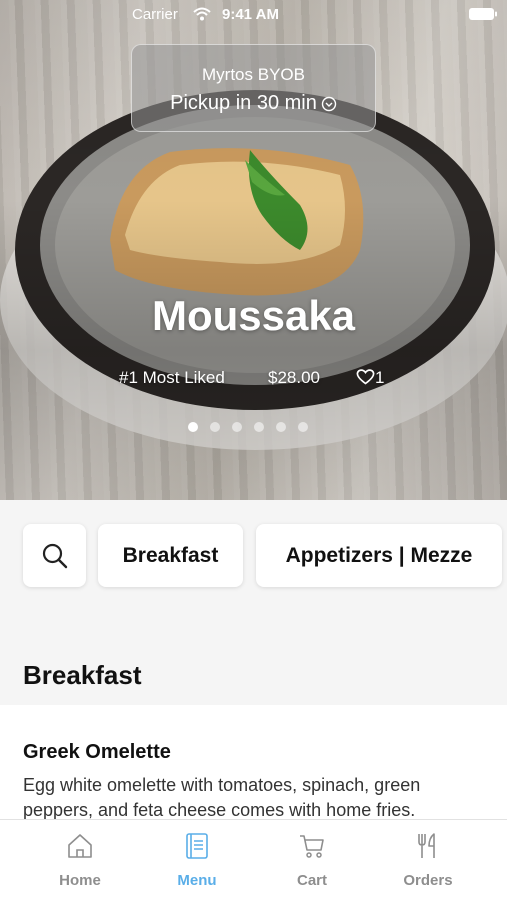  I want to click on rank-badge: #1 Most Liked, so click(172, 377).